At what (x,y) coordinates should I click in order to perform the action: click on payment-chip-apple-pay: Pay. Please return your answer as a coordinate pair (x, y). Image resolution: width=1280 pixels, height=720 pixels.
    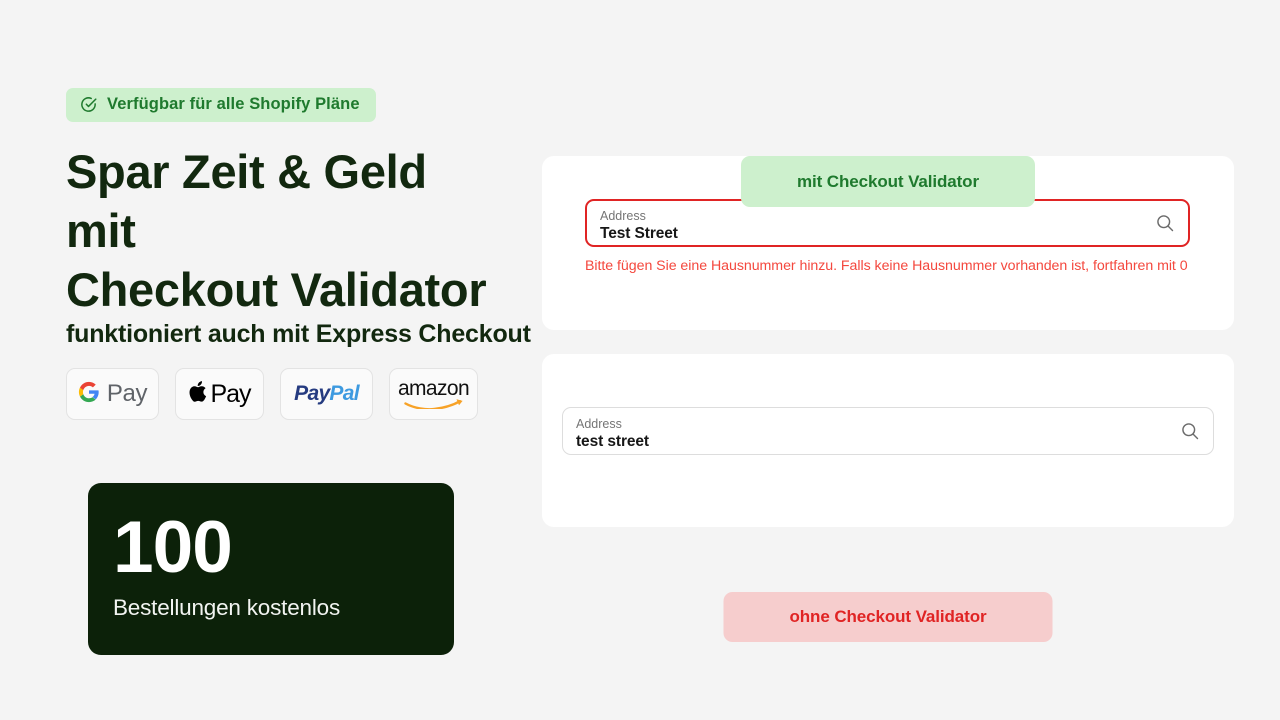
    Looking at the image, I should click on (219, 394).